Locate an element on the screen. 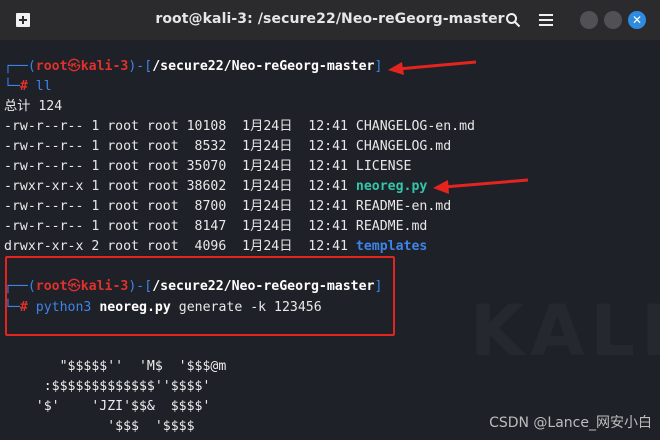 Image resolution: width=660 pixels, height=440 pixels. ascii-art-line: '$$$ '$$$$ is located at coordinates (99, 426).